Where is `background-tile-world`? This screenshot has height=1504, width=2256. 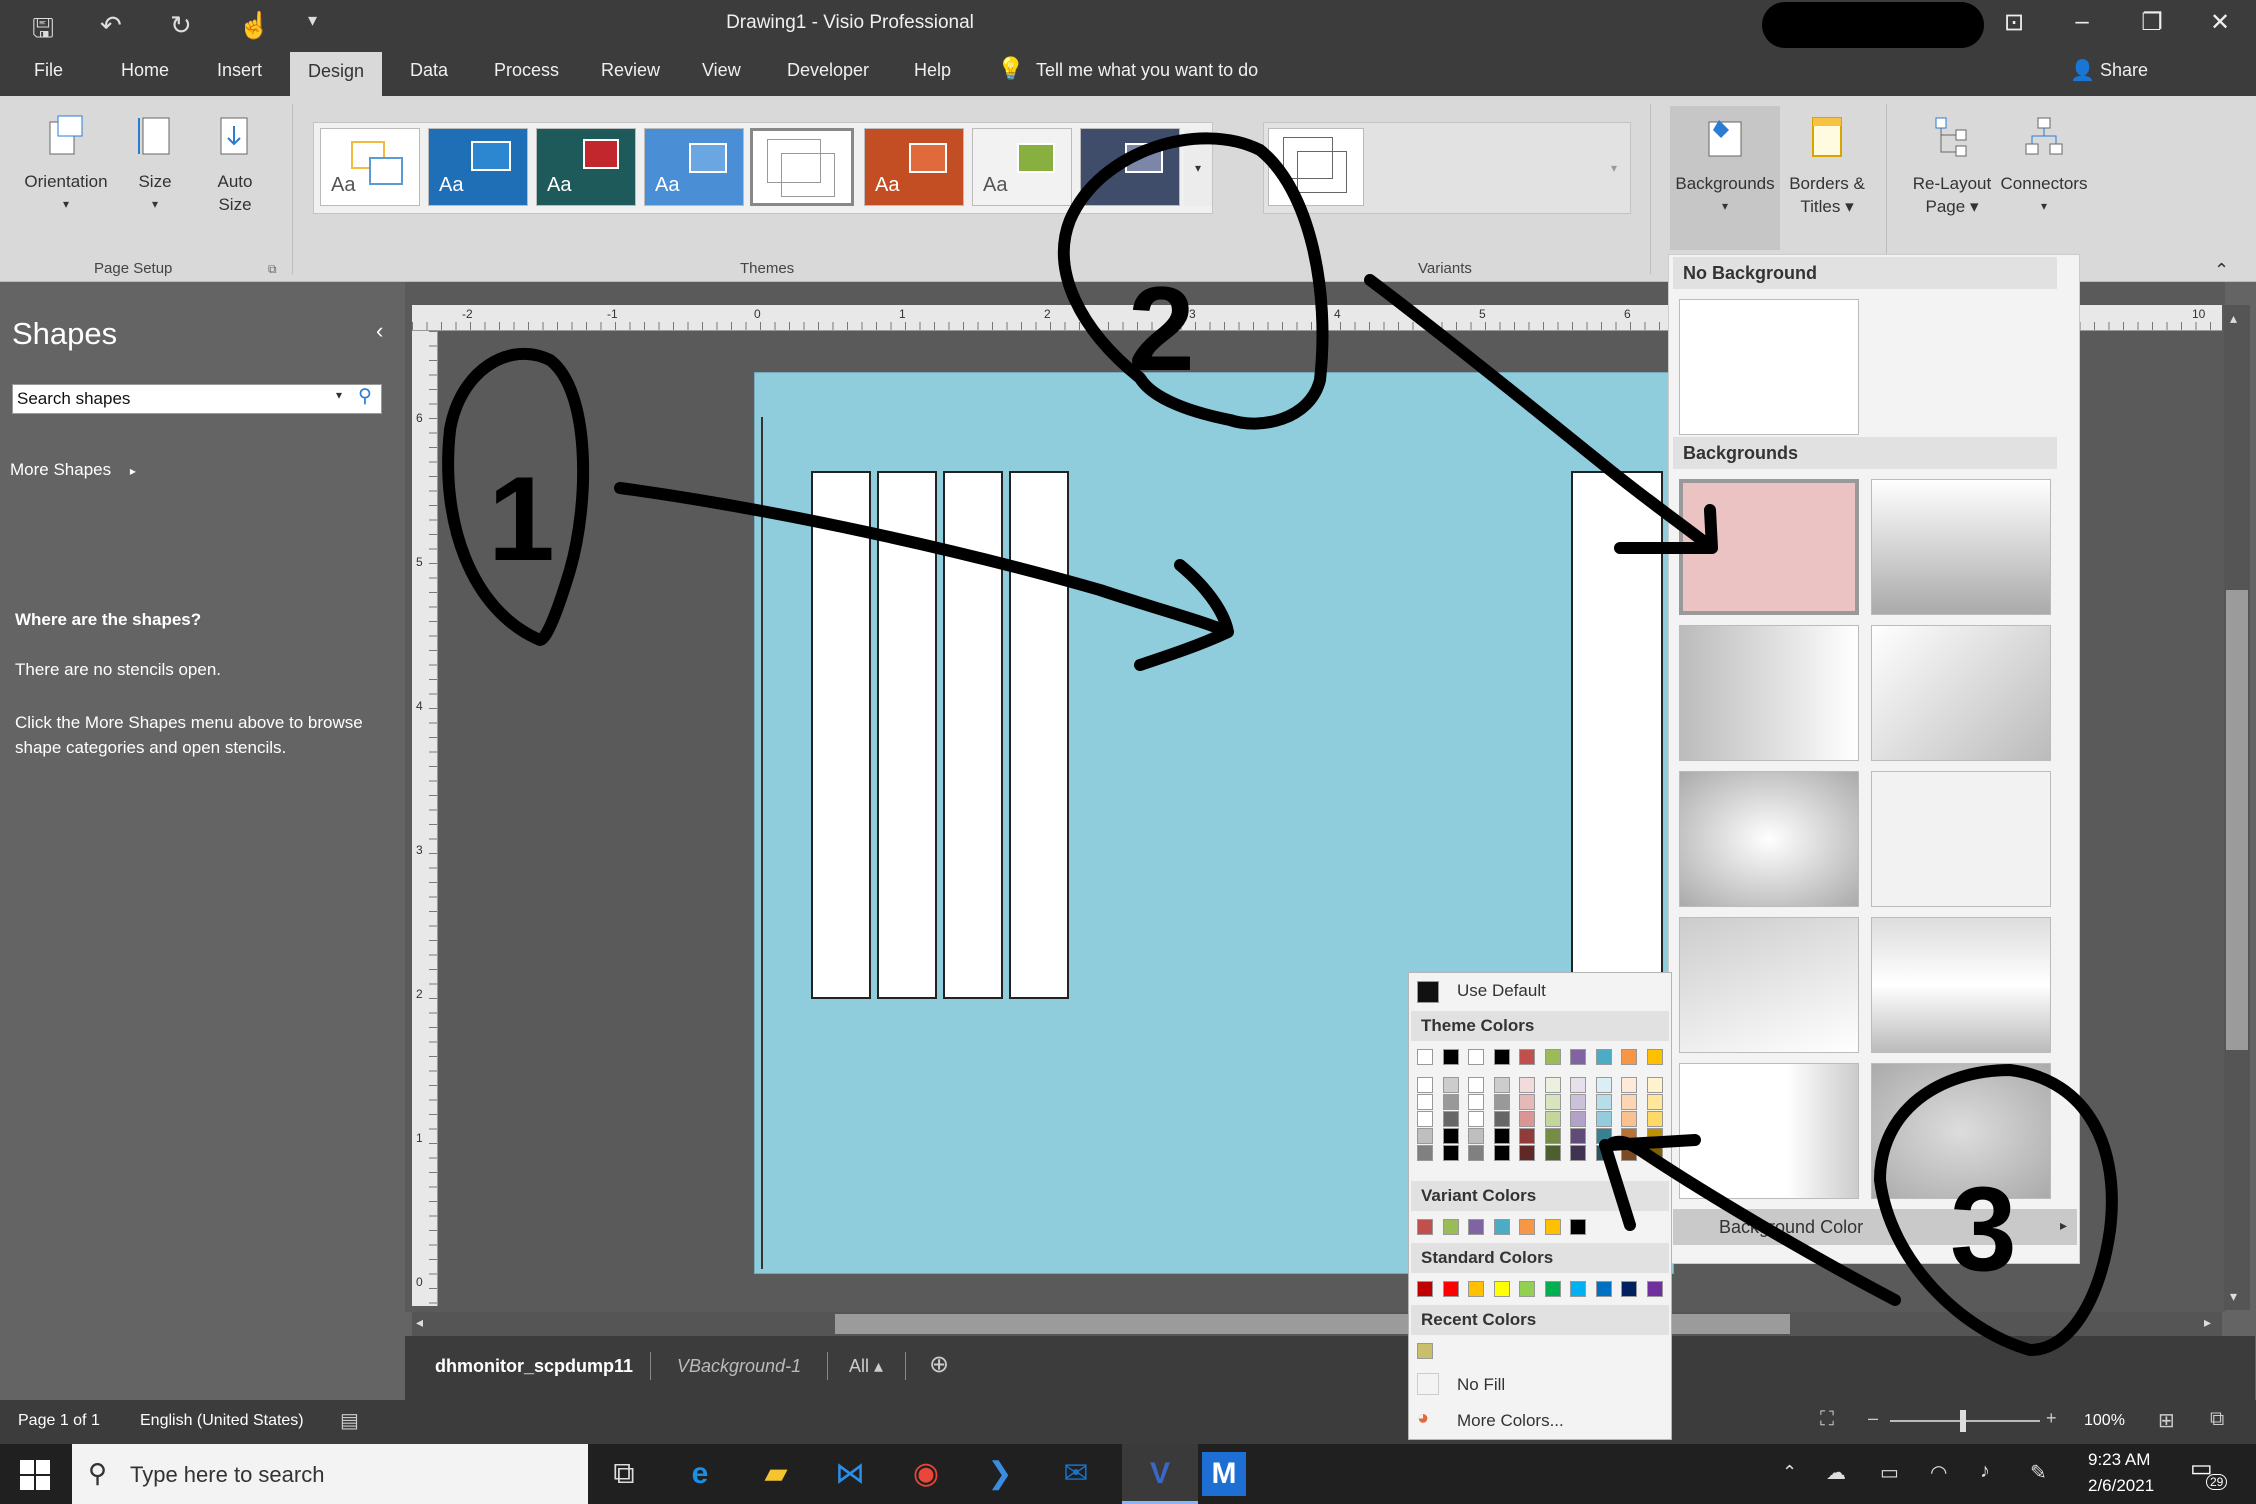 background-tile-world is located at coordinates (1961, 839).